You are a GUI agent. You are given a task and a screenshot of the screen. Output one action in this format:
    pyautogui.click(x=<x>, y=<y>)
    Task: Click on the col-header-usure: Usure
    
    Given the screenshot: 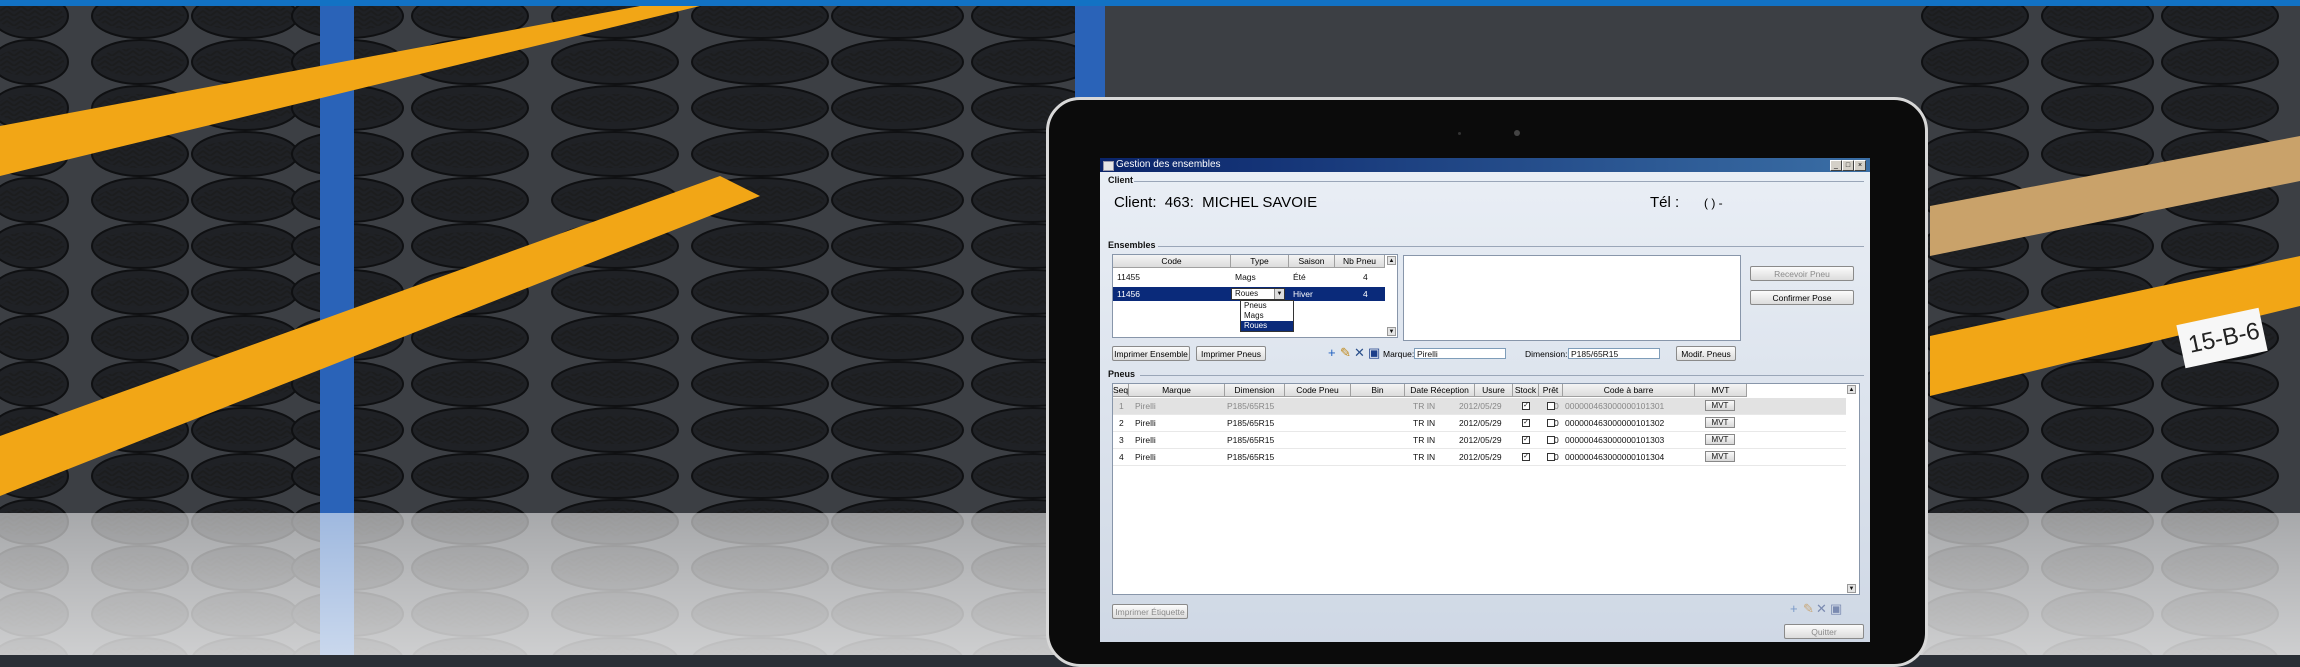 What is the action you would take?
    pyautogui.click(x=1494, y=390)
    